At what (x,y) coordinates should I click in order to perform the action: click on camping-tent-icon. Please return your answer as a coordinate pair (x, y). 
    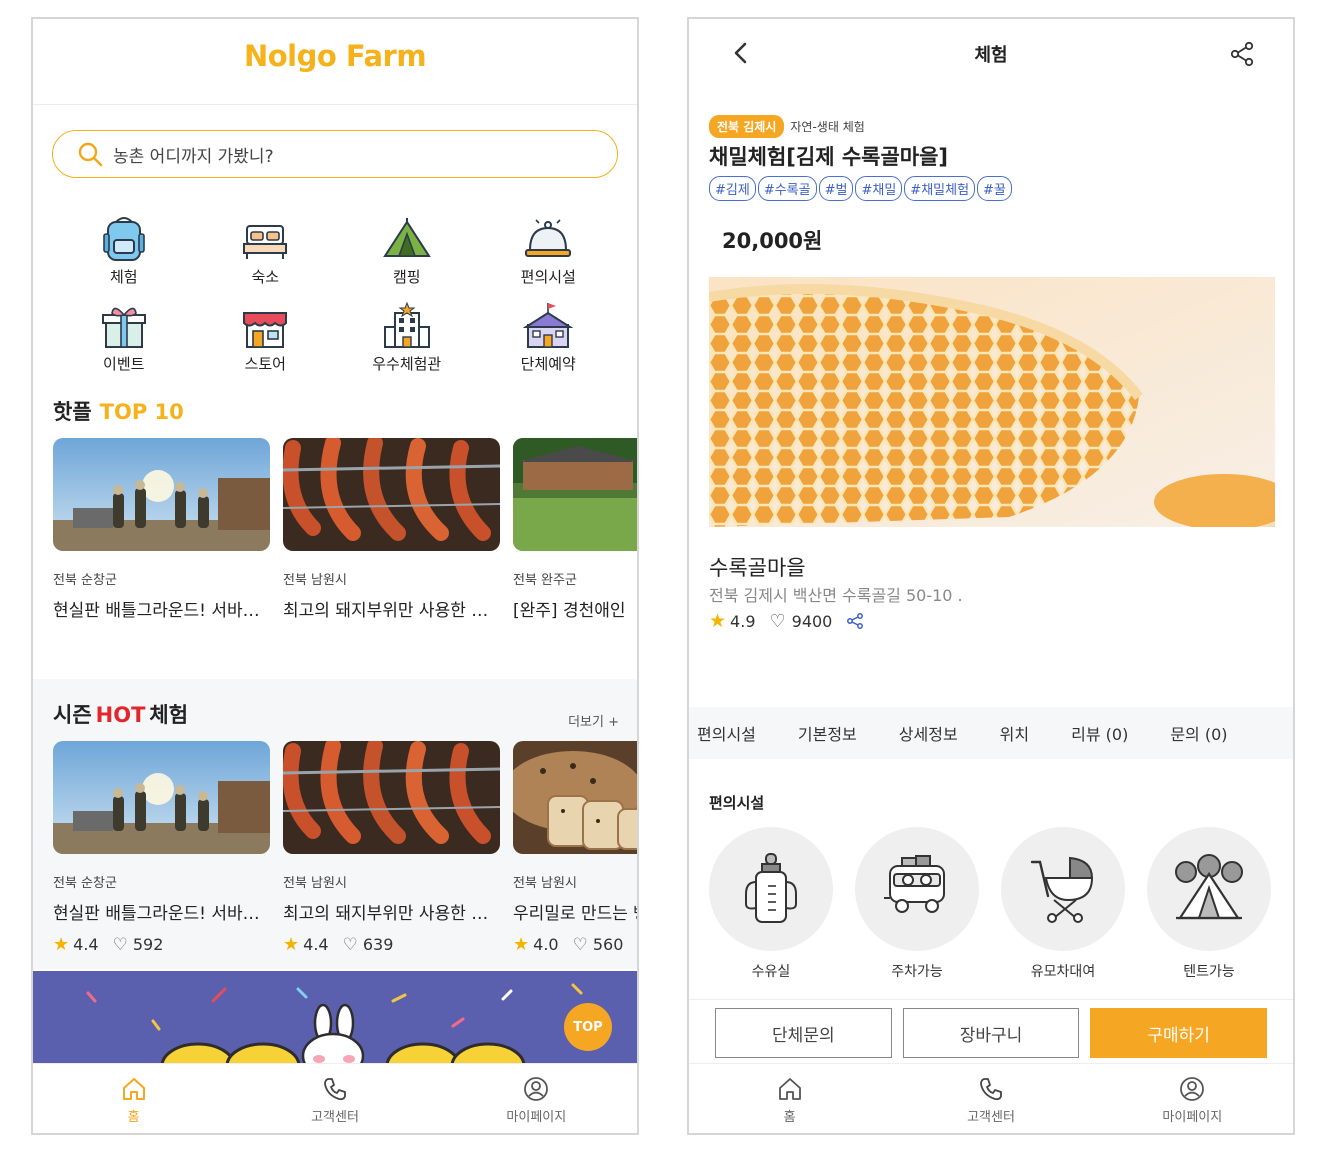
    Looking at the image, I should click on (1209, 887).